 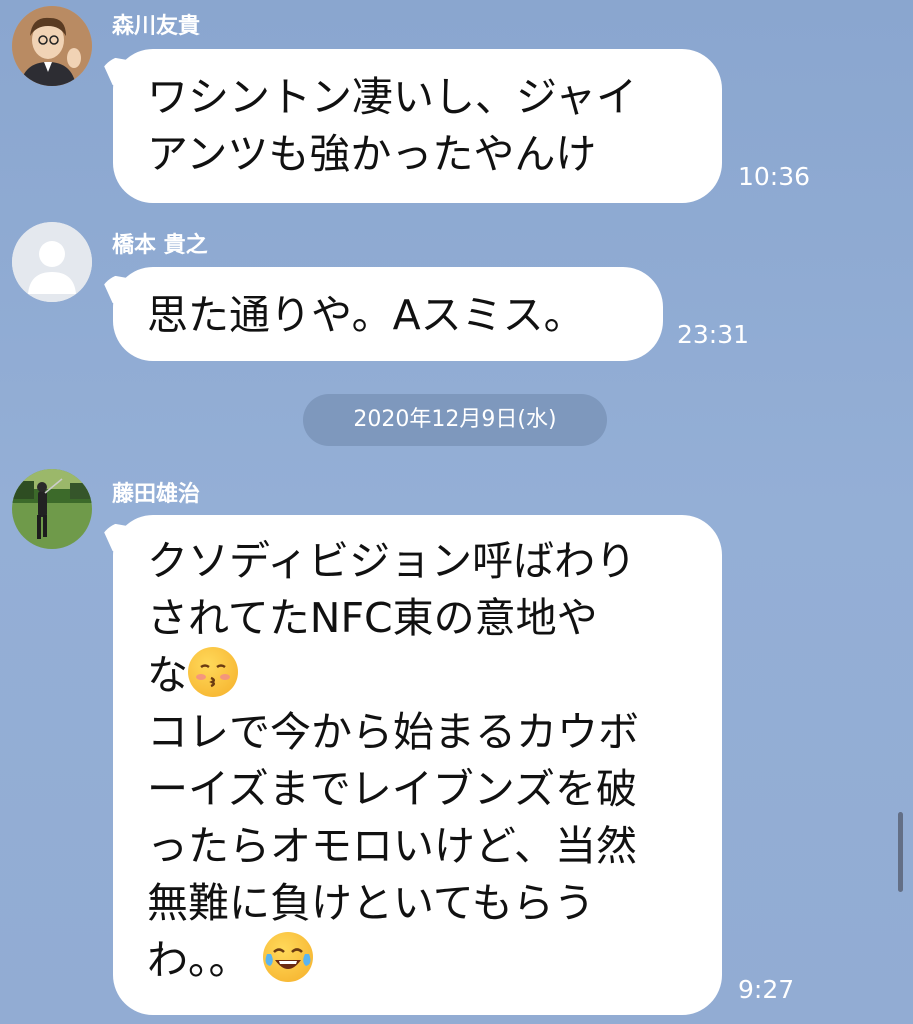 I want to click on message-bubble: ワシントン凄いし、ジャイ アンツも強かったやんけ, so click(x=417, y=126).